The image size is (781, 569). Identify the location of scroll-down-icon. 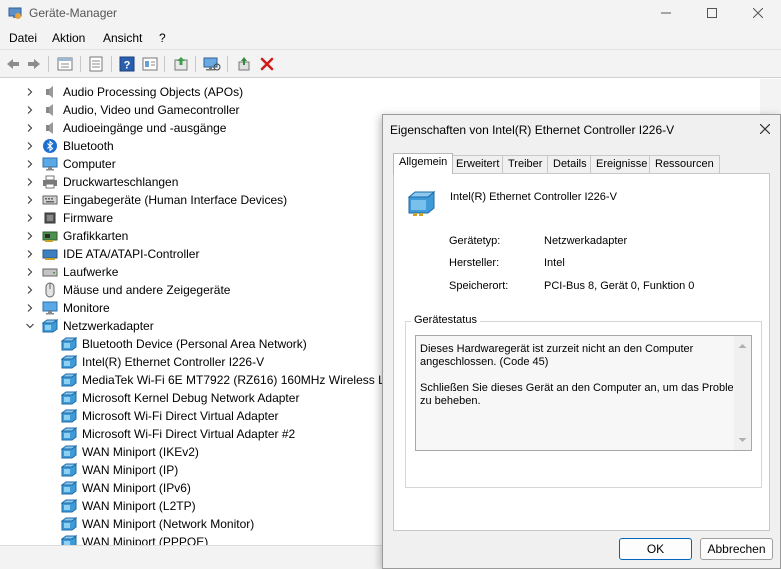
(742, 440).